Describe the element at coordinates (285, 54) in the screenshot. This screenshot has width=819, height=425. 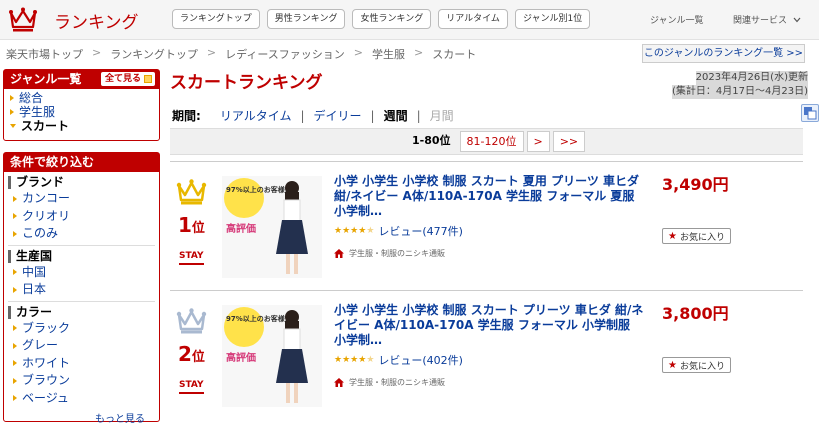
I see `breadcrumb-item: レディースファッション` at that location.